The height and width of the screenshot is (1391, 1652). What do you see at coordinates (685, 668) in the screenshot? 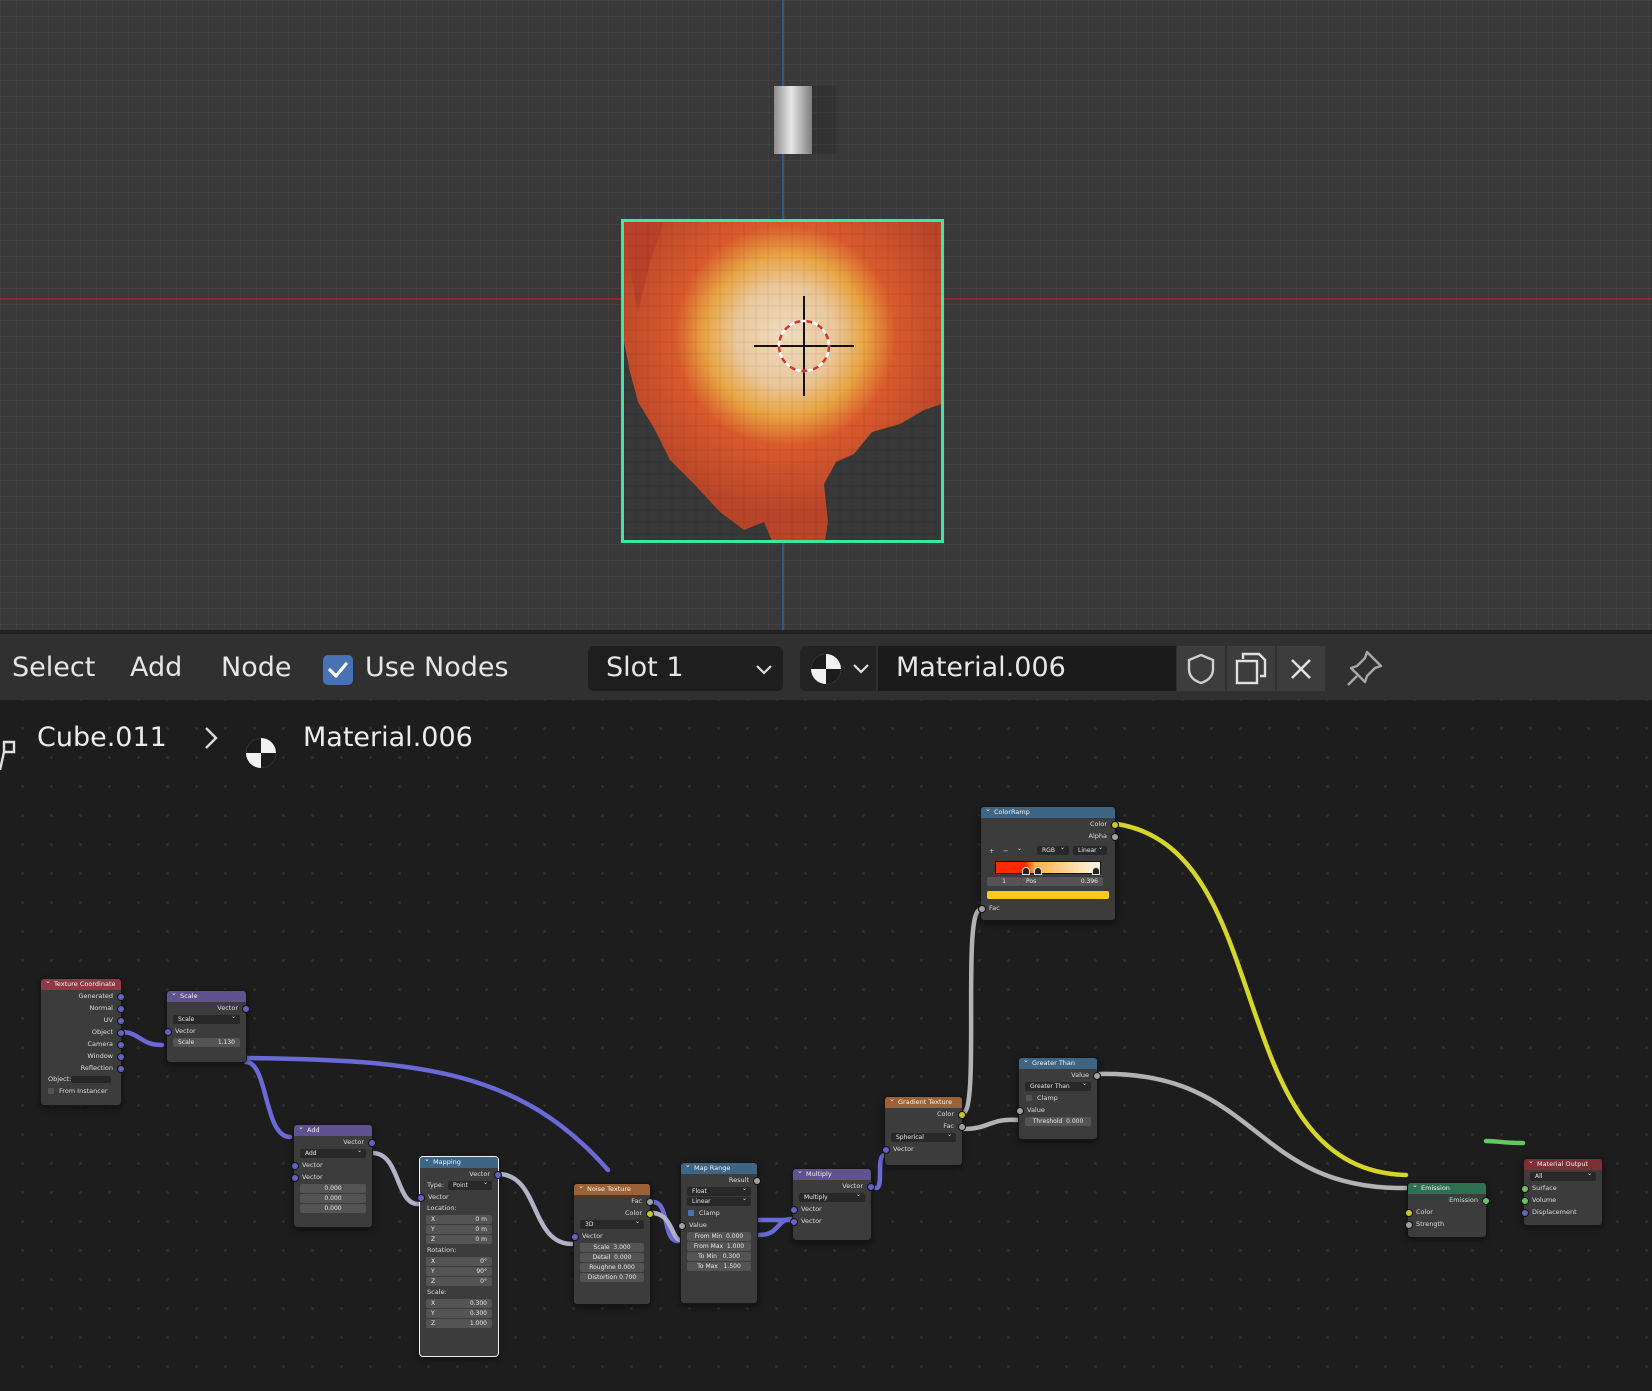
I see `material-slot-dropdown: Slot 1` at bounding box center [685, 668].